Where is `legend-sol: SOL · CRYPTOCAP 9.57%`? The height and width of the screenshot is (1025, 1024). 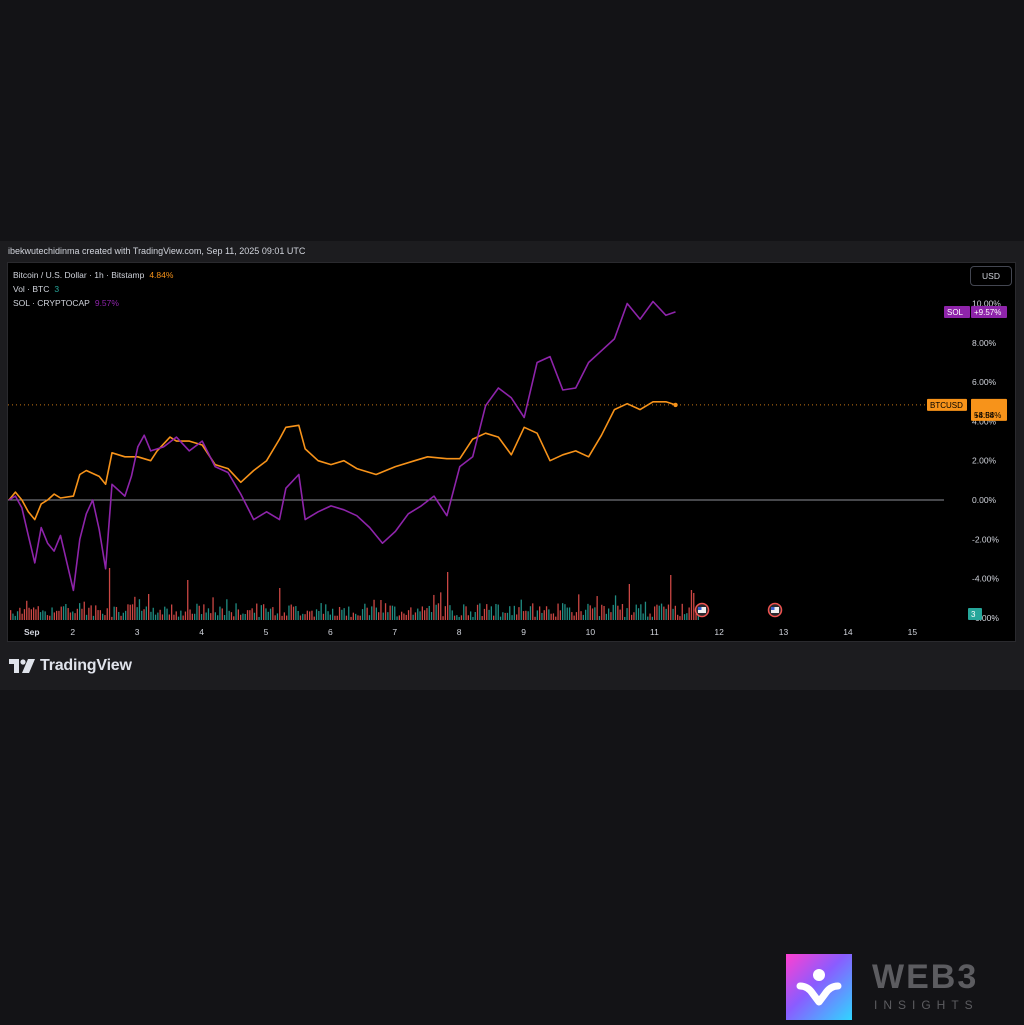 legend-sol: SOL · CRYPTOCAP 9.57% is located at coordinates (93, 303).